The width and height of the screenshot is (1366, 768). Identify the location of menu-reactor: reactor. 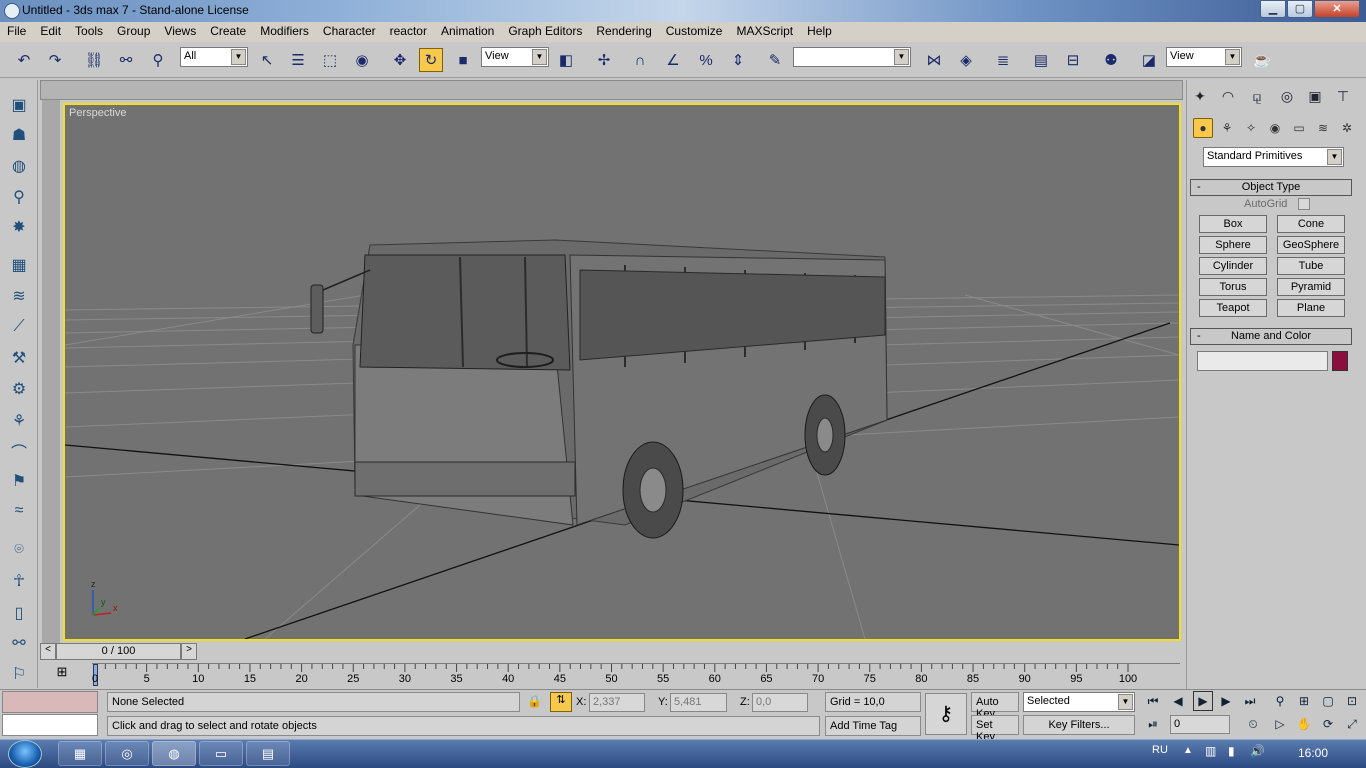
(408, 32).